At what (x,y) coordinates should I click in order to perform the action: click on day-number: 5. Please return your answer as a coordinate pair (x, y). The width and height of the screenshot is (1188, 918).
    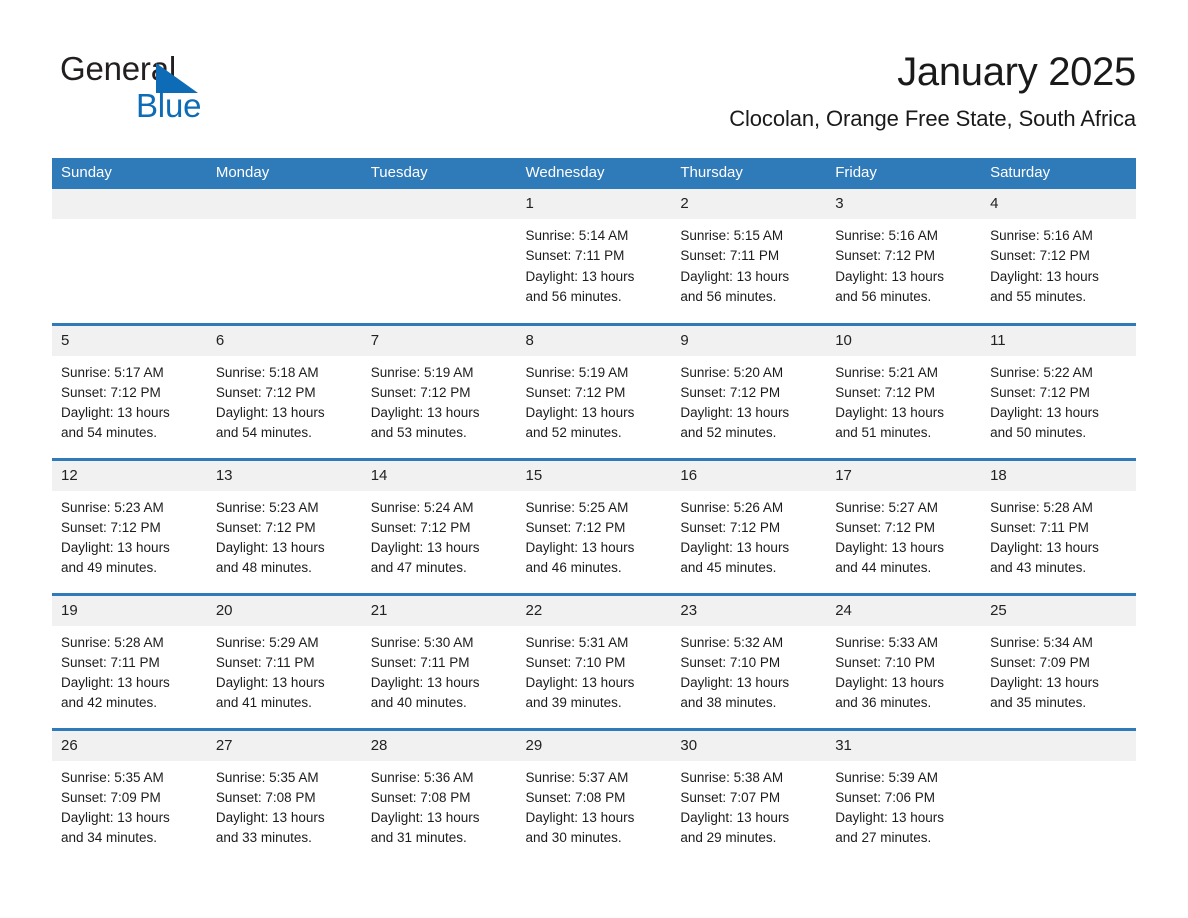
    Looking at the image, I should click on (129, 340).